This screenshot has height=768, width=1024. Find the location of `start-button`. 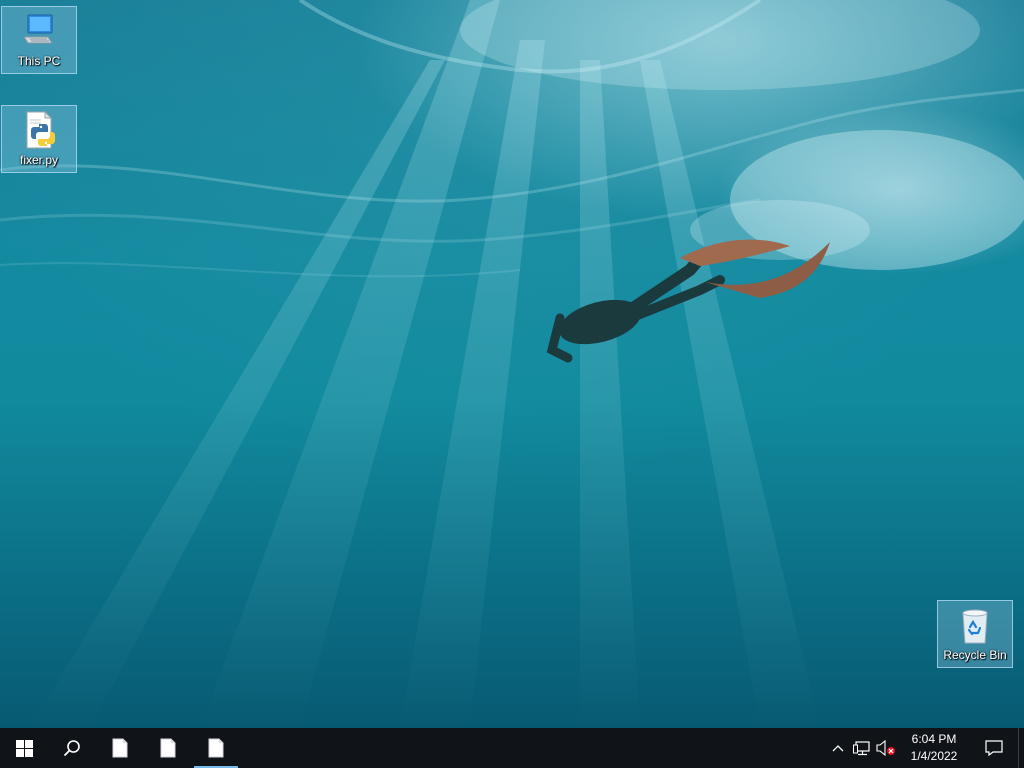

start-button is located at coordinates (24, 748).